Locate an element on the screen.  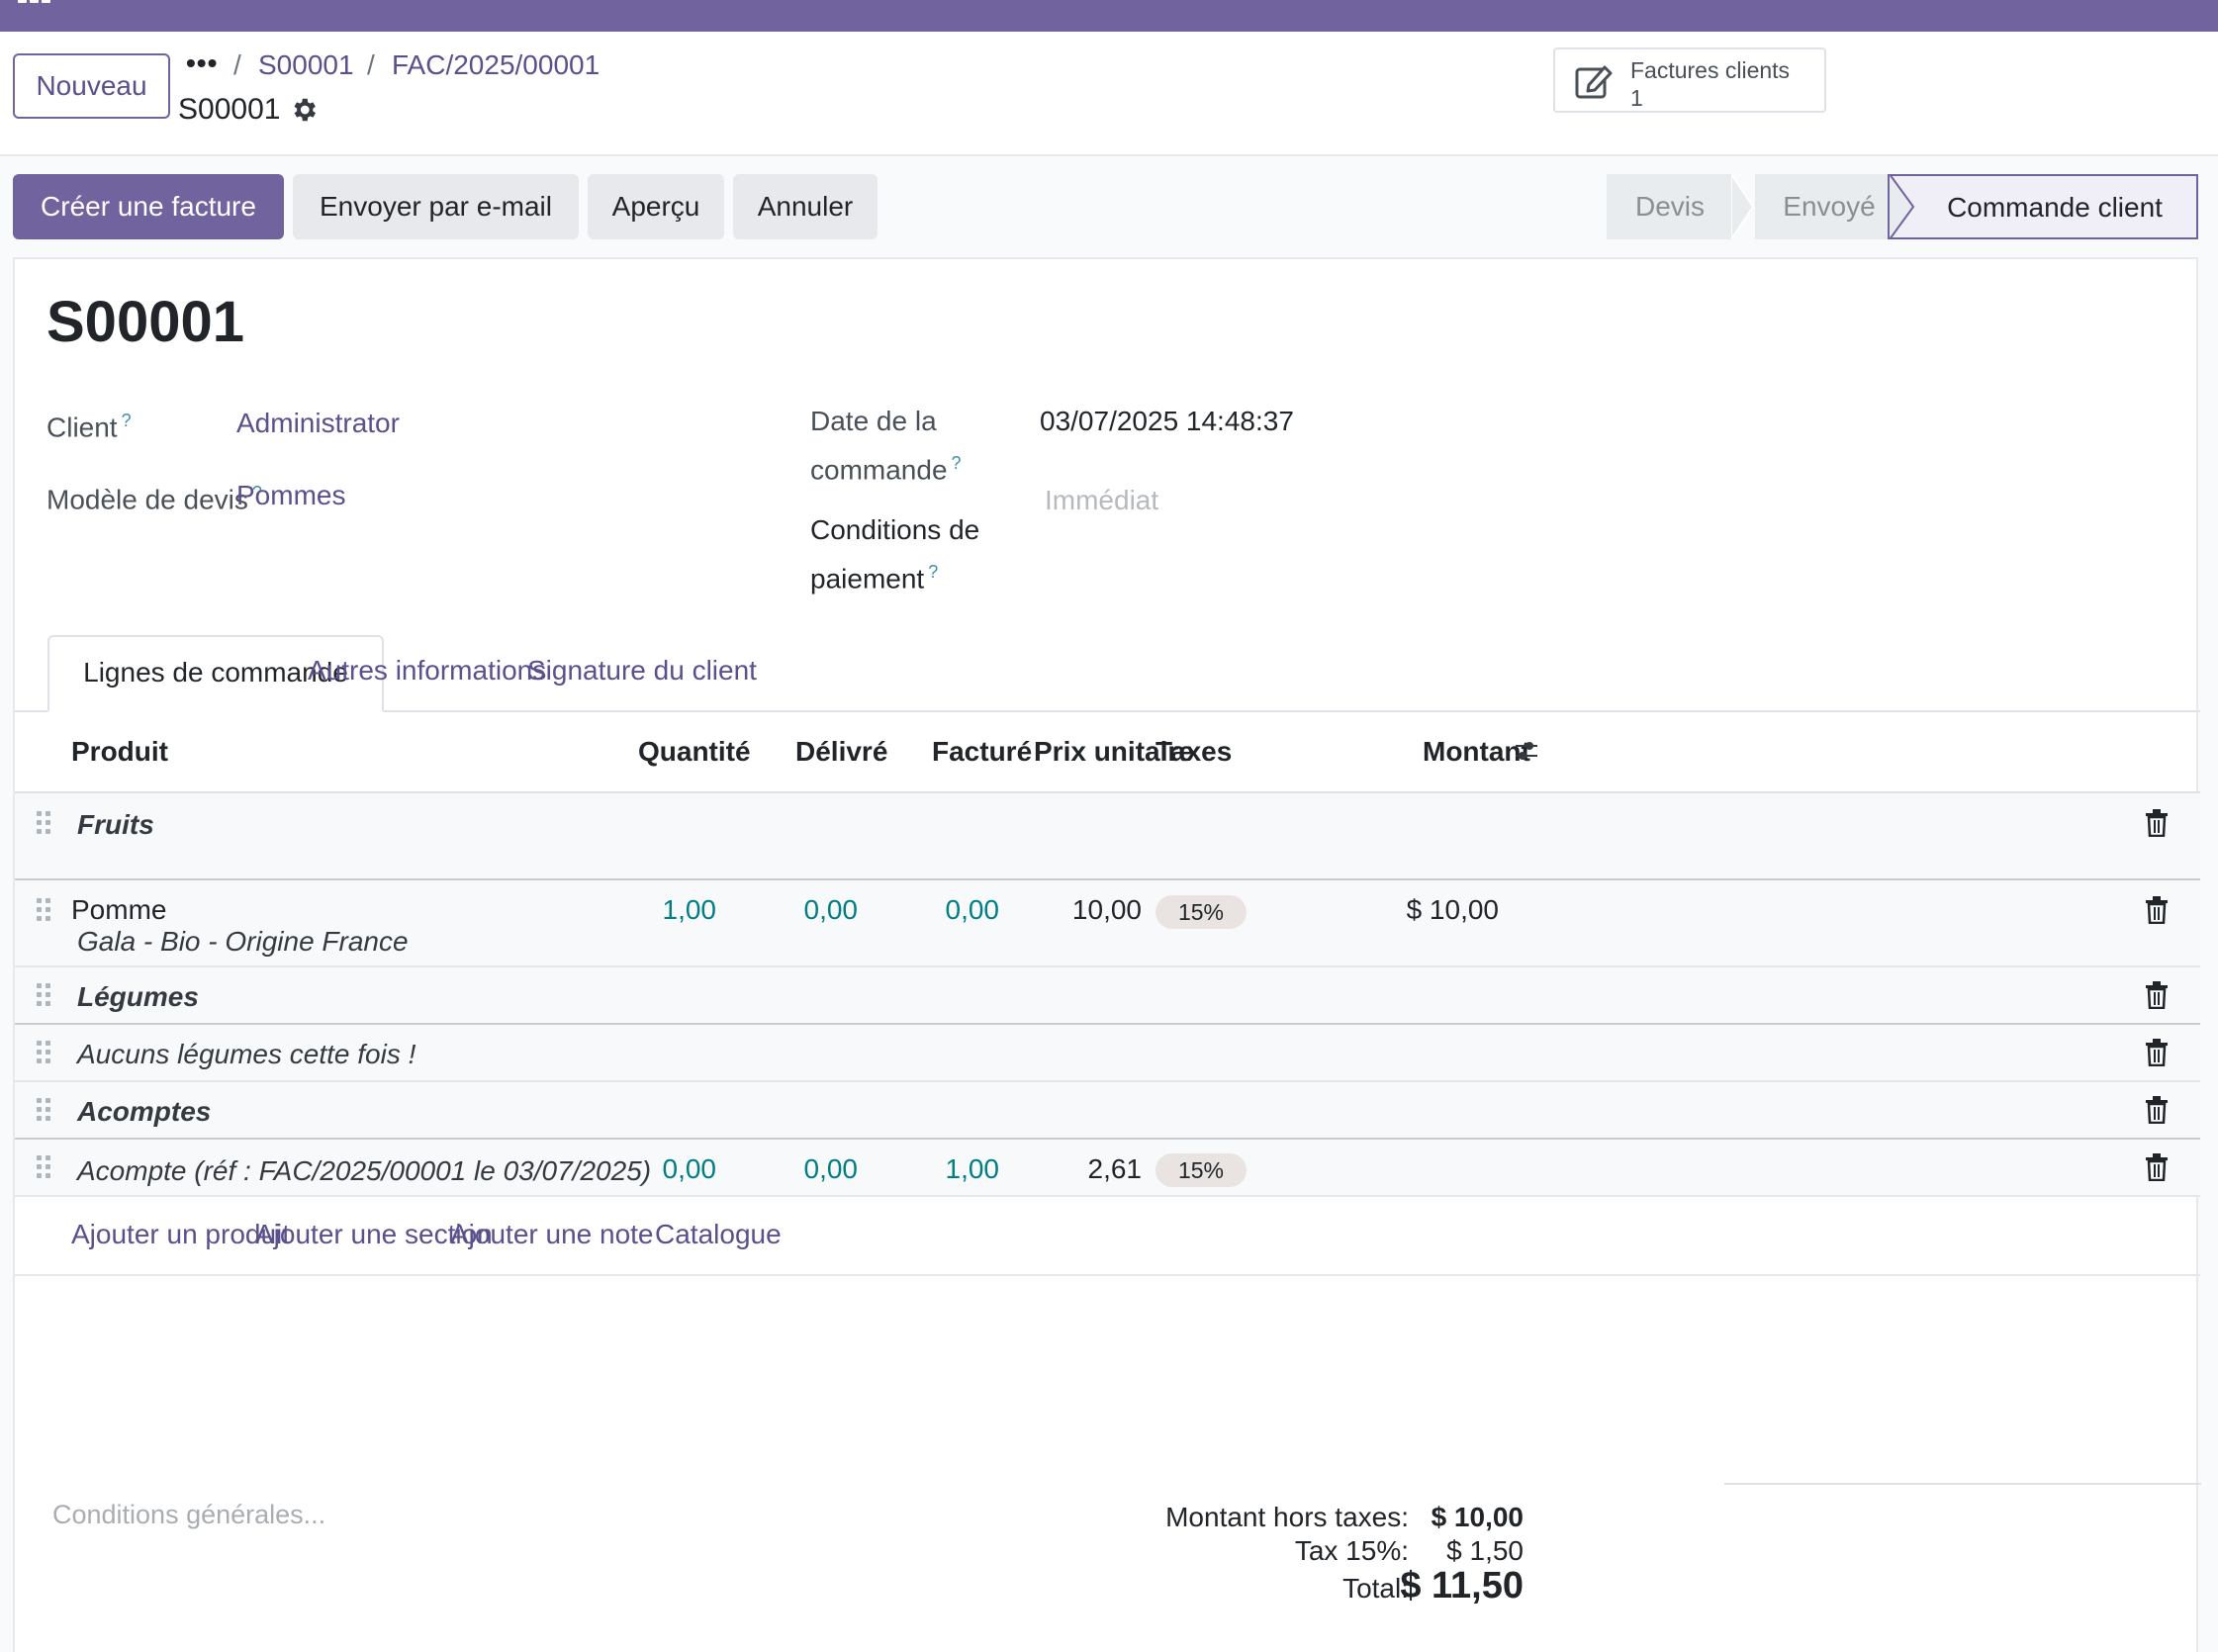
quotation-template-label: Modèle de devis? is located at coordinates (154, 499).